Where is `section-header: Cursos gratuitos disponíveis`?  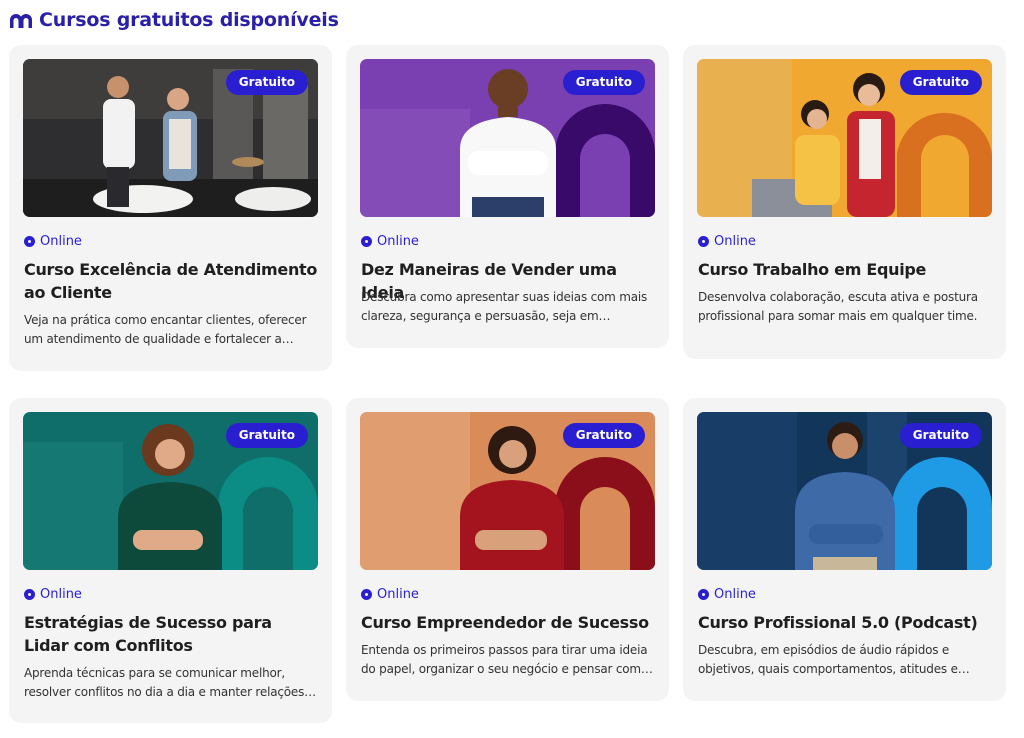 section-header: Cursos gratuitos disponíveis is located at coordinates (174, 20).